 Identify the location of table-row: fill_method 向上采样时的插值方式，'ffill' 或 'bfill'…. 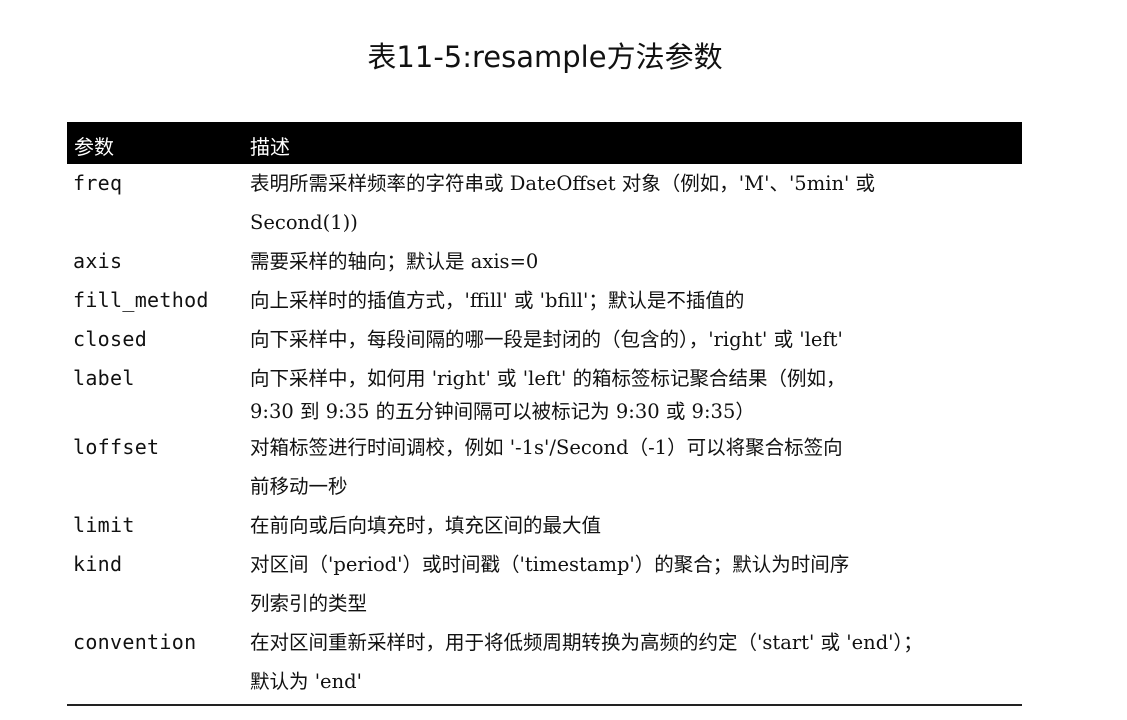
(544, 300).